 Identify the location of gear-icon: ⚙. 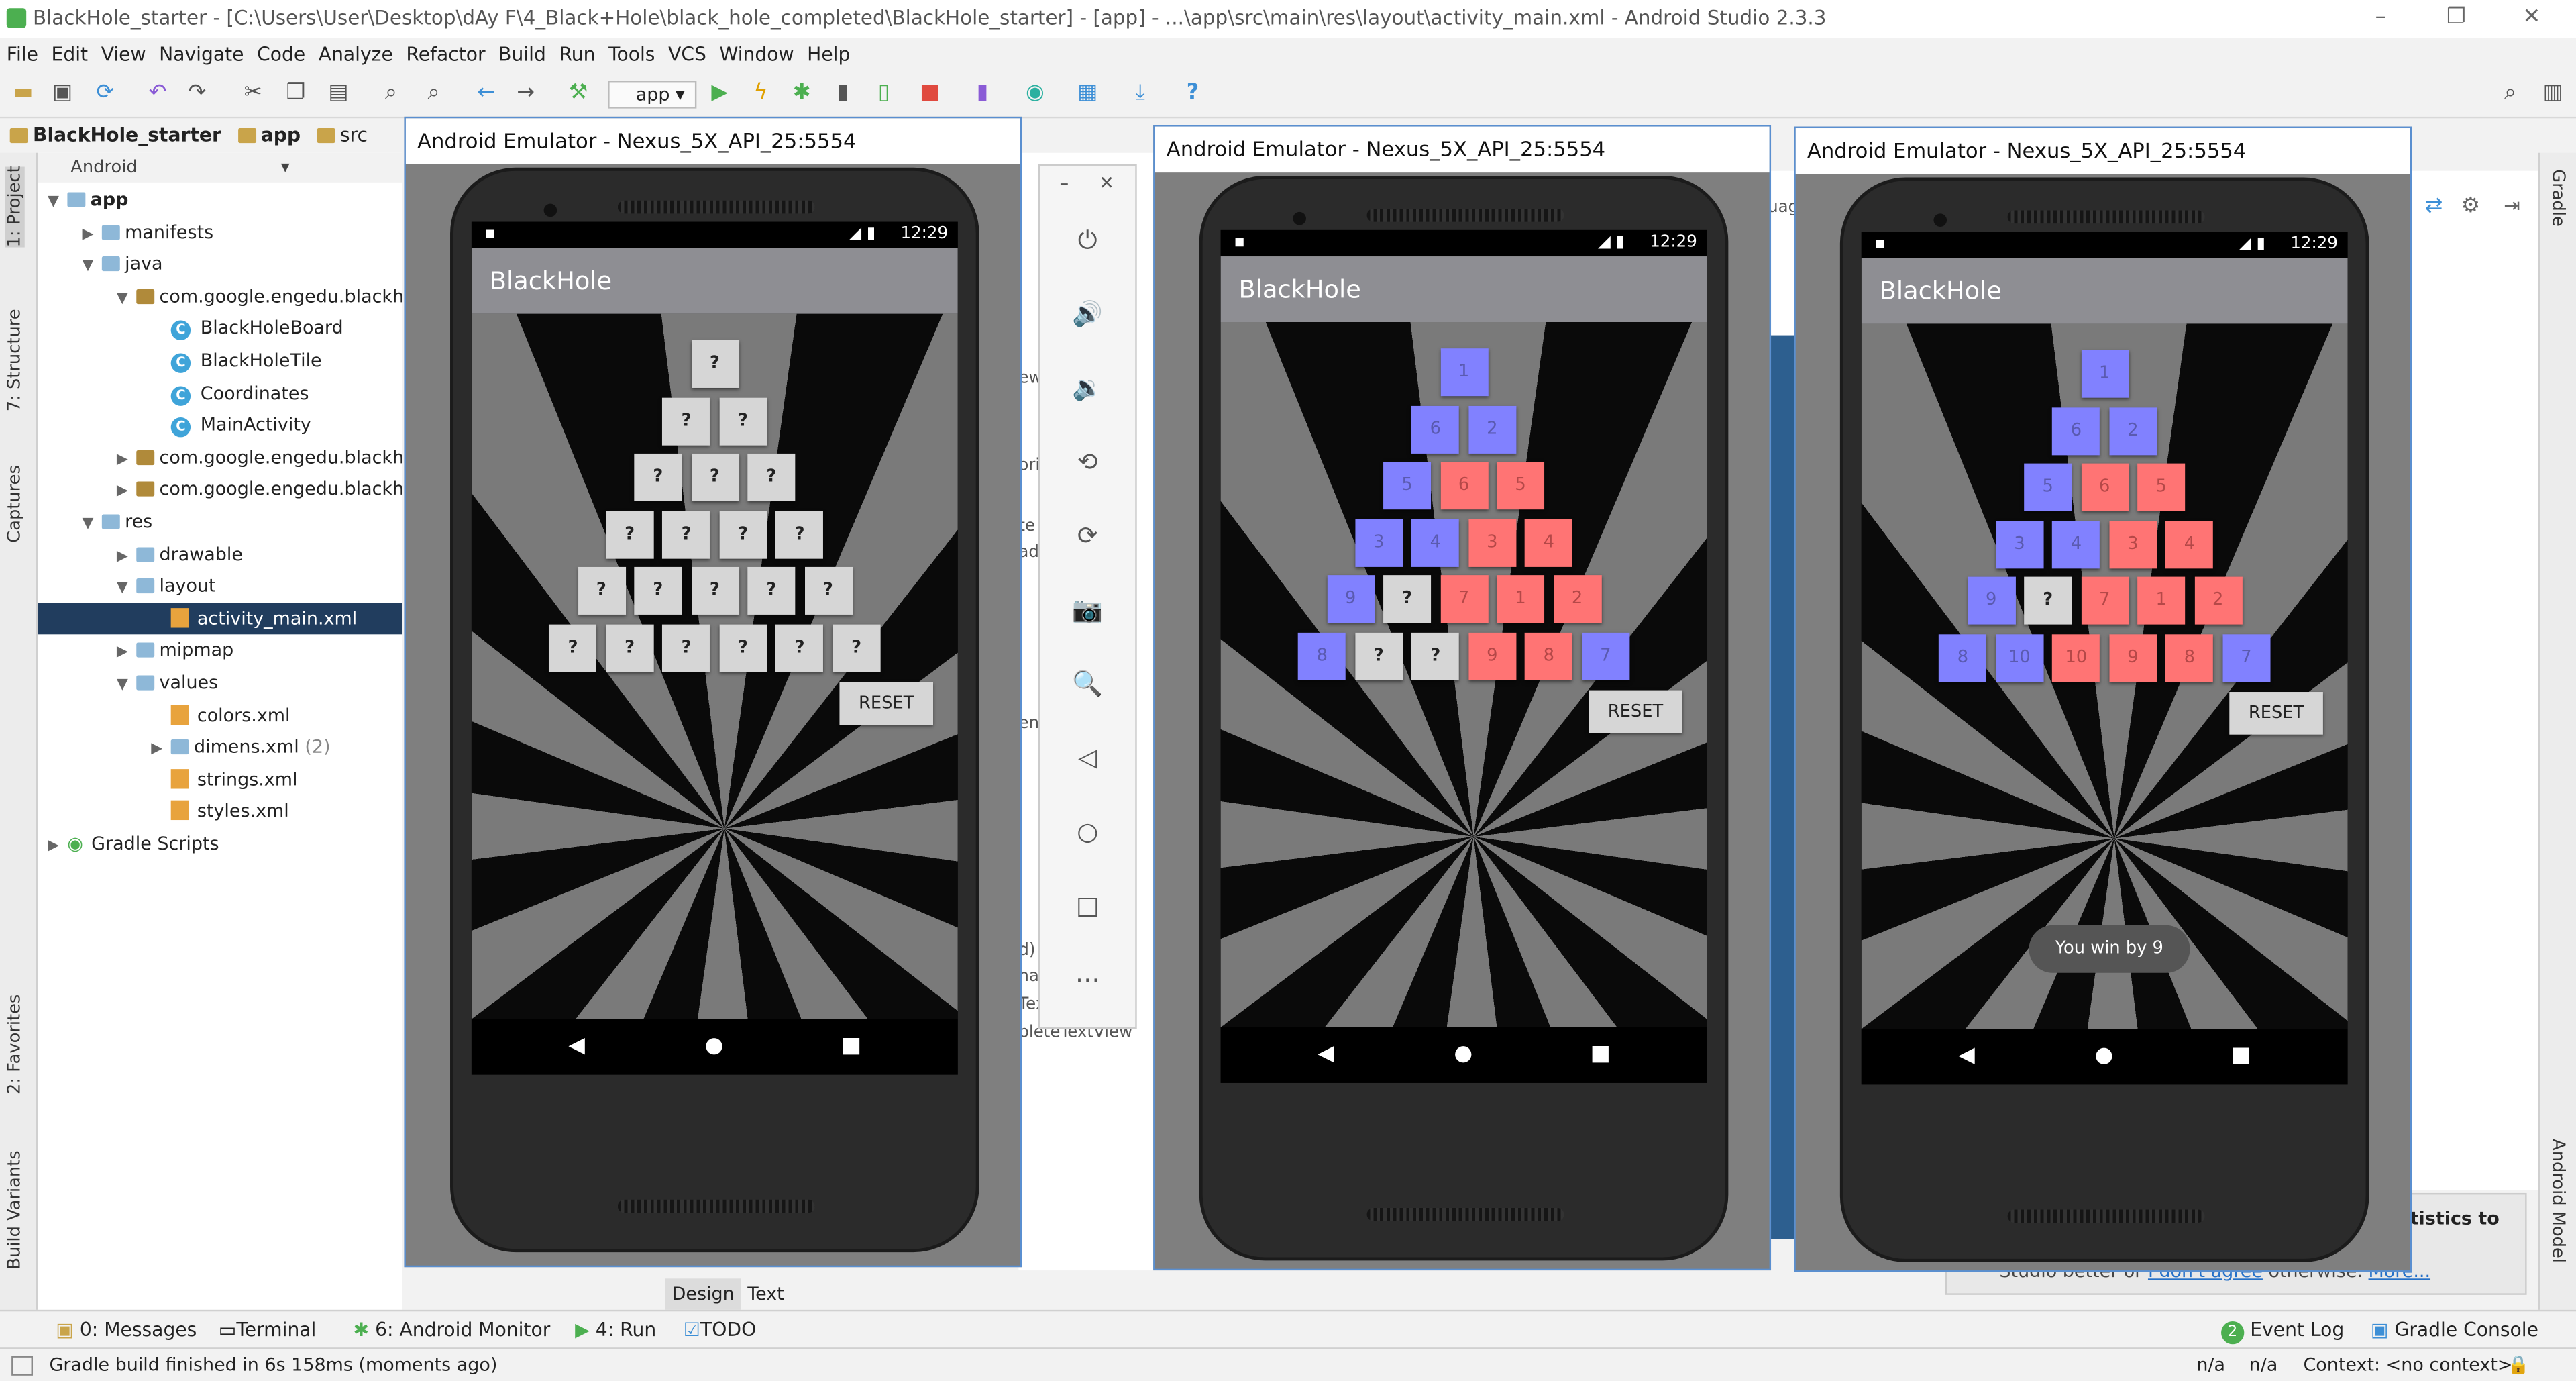
(2471, 206).